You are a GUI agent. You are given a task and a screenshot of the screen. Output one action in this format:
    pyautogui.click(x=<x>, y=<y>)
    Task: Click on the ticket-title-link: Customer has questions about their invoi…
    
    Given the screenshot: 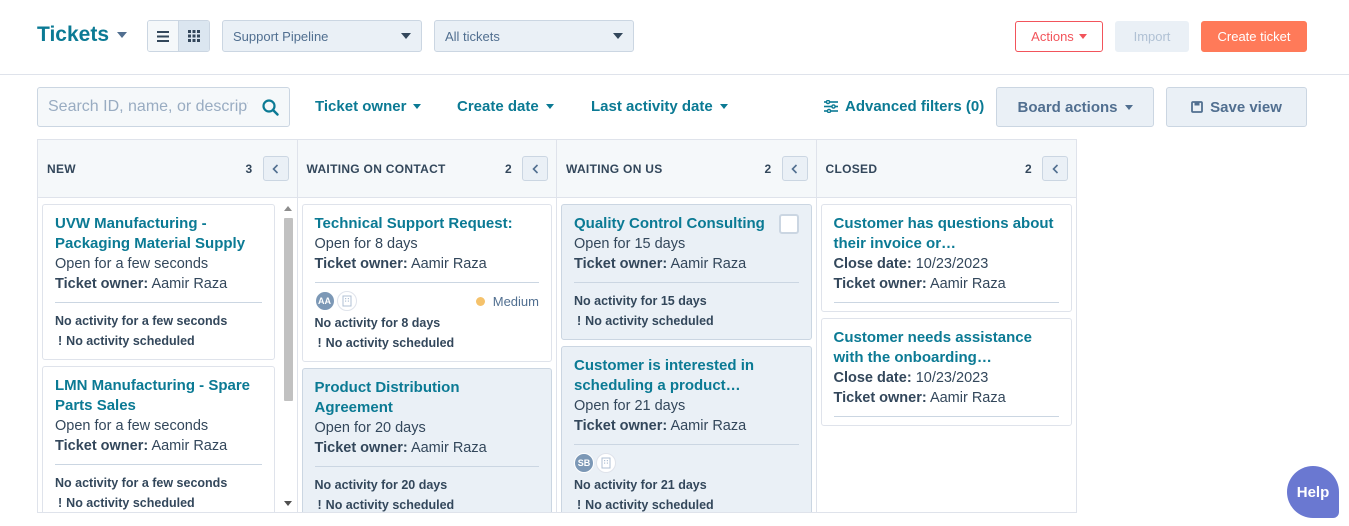 What is the action you would take?
    pyautogui.click(x=947, y=234)
    